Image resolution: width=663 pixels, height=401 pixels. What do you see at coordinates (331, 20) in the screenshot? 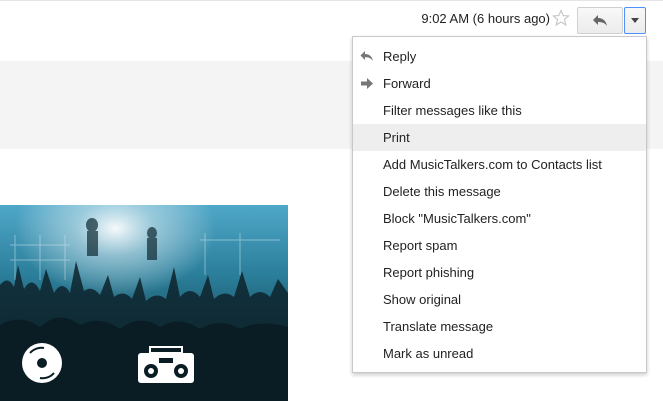
I see `message-header-actions: 9:02 AM (6 hours ago)` at bounding box center [331, 20].